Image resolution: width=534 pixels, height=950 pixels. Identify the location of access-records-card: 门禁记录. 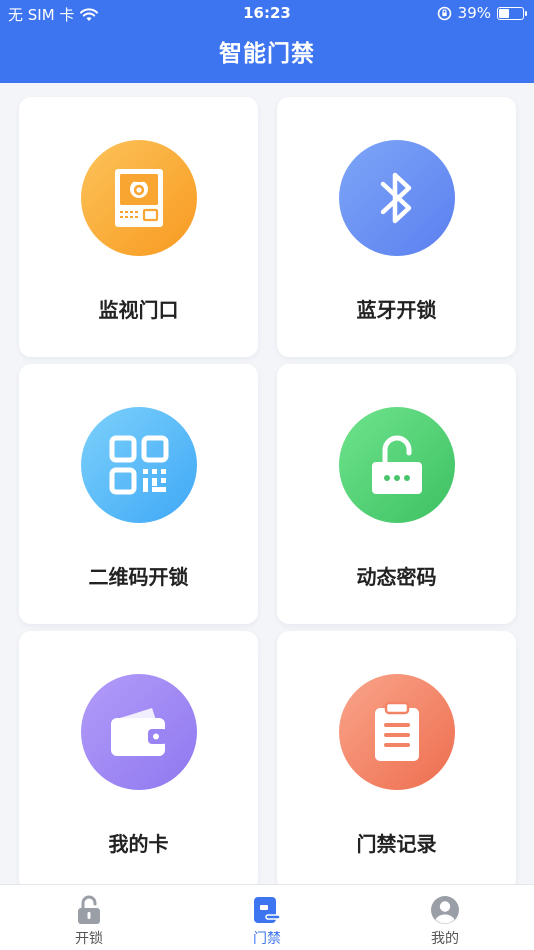
(396, 761).